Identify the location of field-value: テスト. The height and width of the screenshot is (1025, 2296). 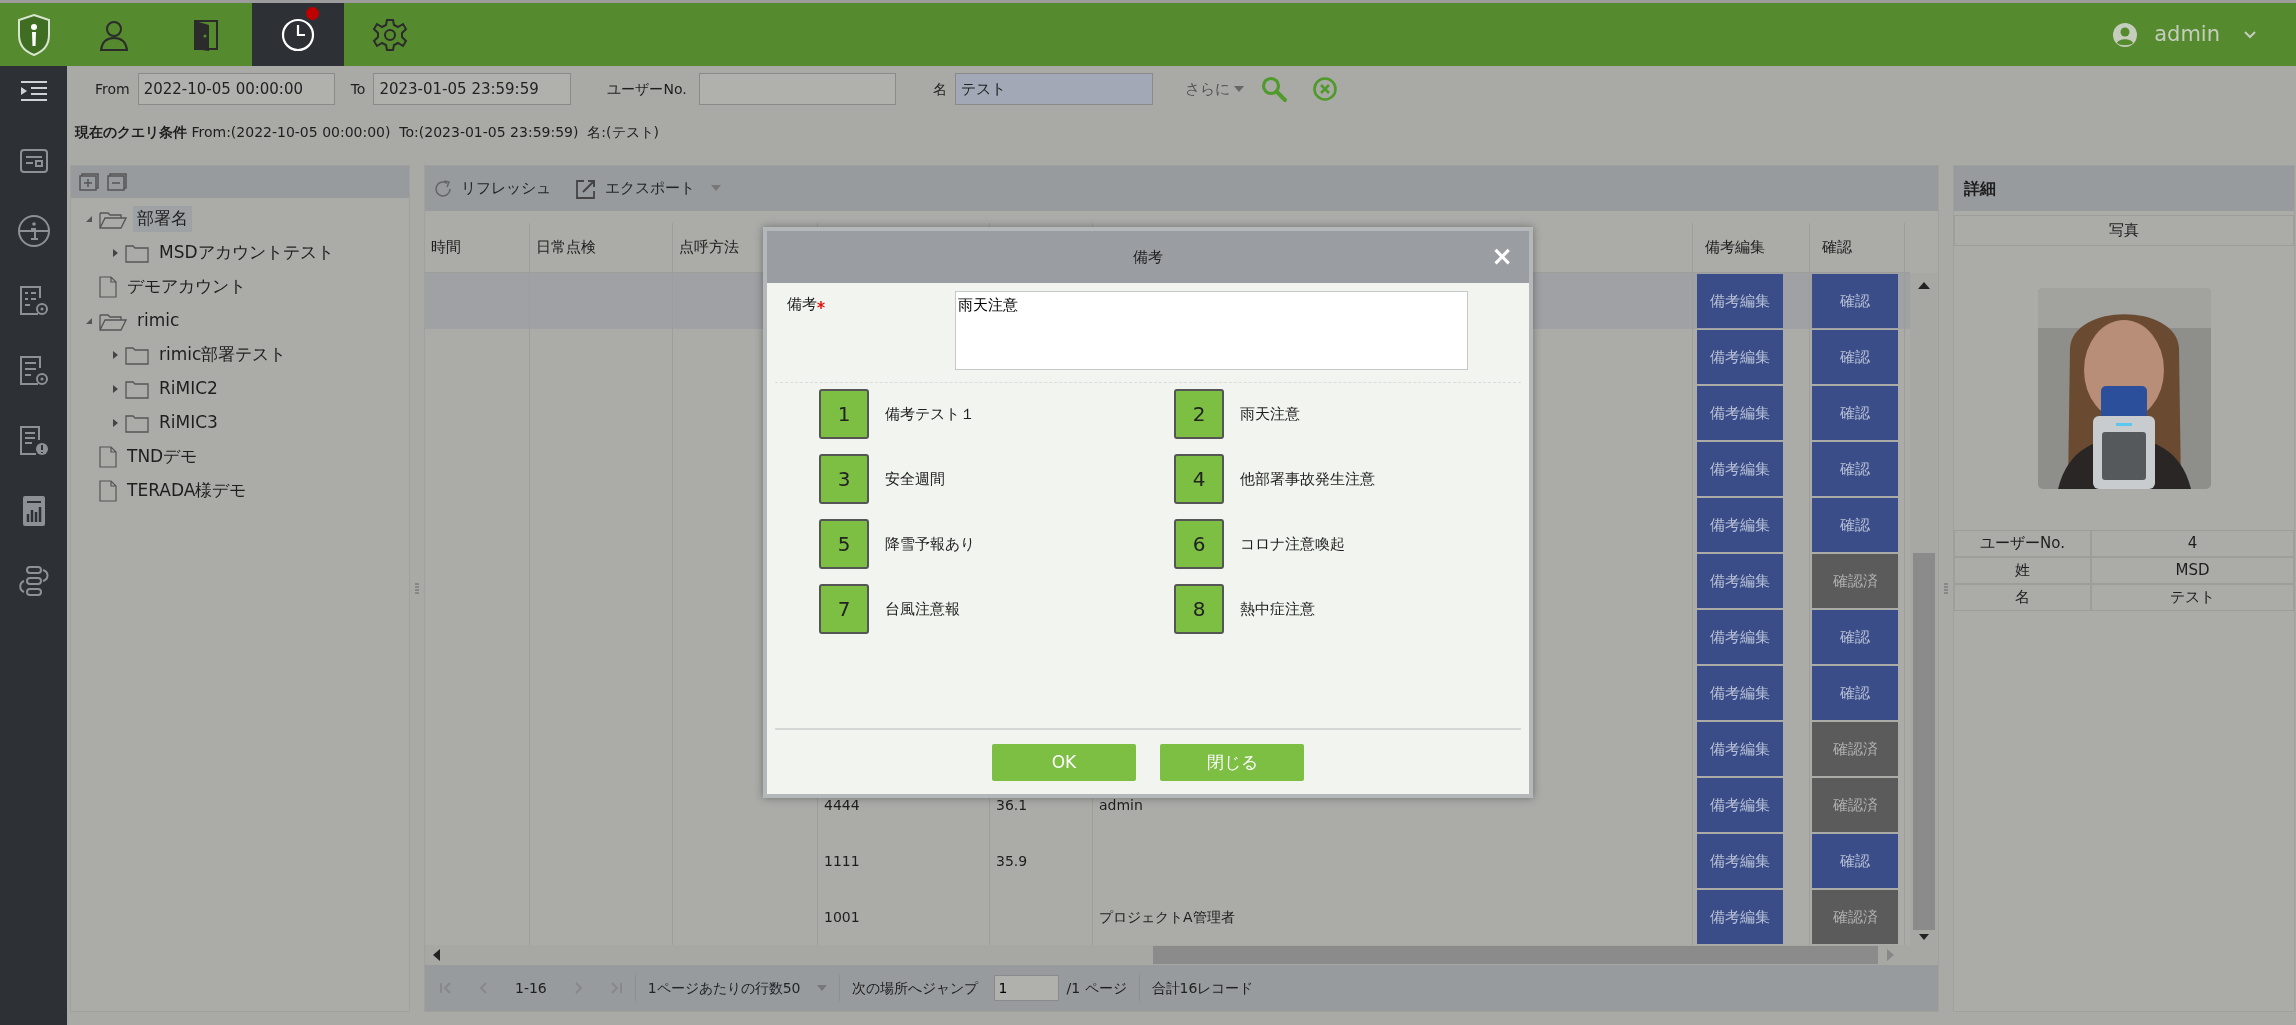
(2192, 598).